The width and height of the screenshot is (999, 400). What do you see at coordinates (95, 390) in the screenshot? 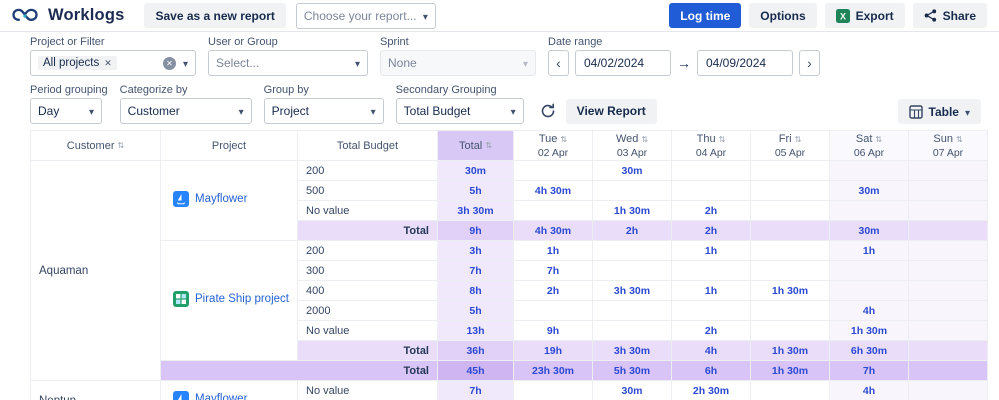
I see `customer-cell: Neptun` at bounding box center [95, 390].